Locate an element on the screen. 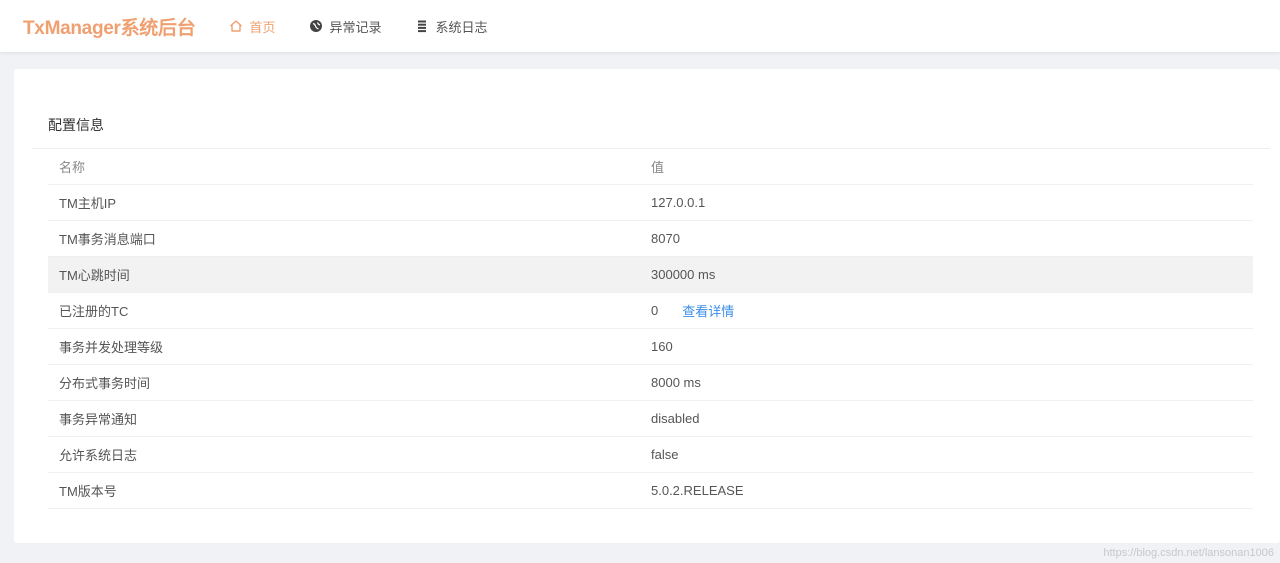 This screenshot has height=563, width=1280. table-row: TM主机IP 127.0.0.1 is located at coordinates (650, 203).